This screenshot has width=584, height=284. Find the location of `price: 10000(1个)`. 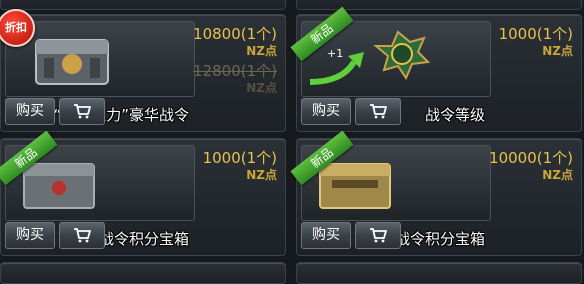

price: 10000(1个) is located at coordinates (531, 158).